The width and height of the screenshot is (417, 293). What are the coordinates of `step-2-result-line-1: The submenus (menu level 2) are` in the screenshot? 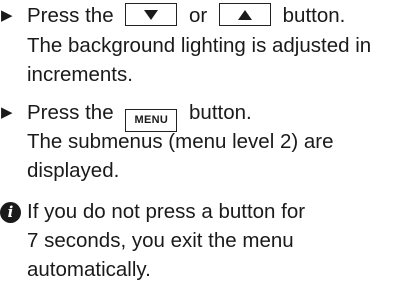 It's located at (180, 141).